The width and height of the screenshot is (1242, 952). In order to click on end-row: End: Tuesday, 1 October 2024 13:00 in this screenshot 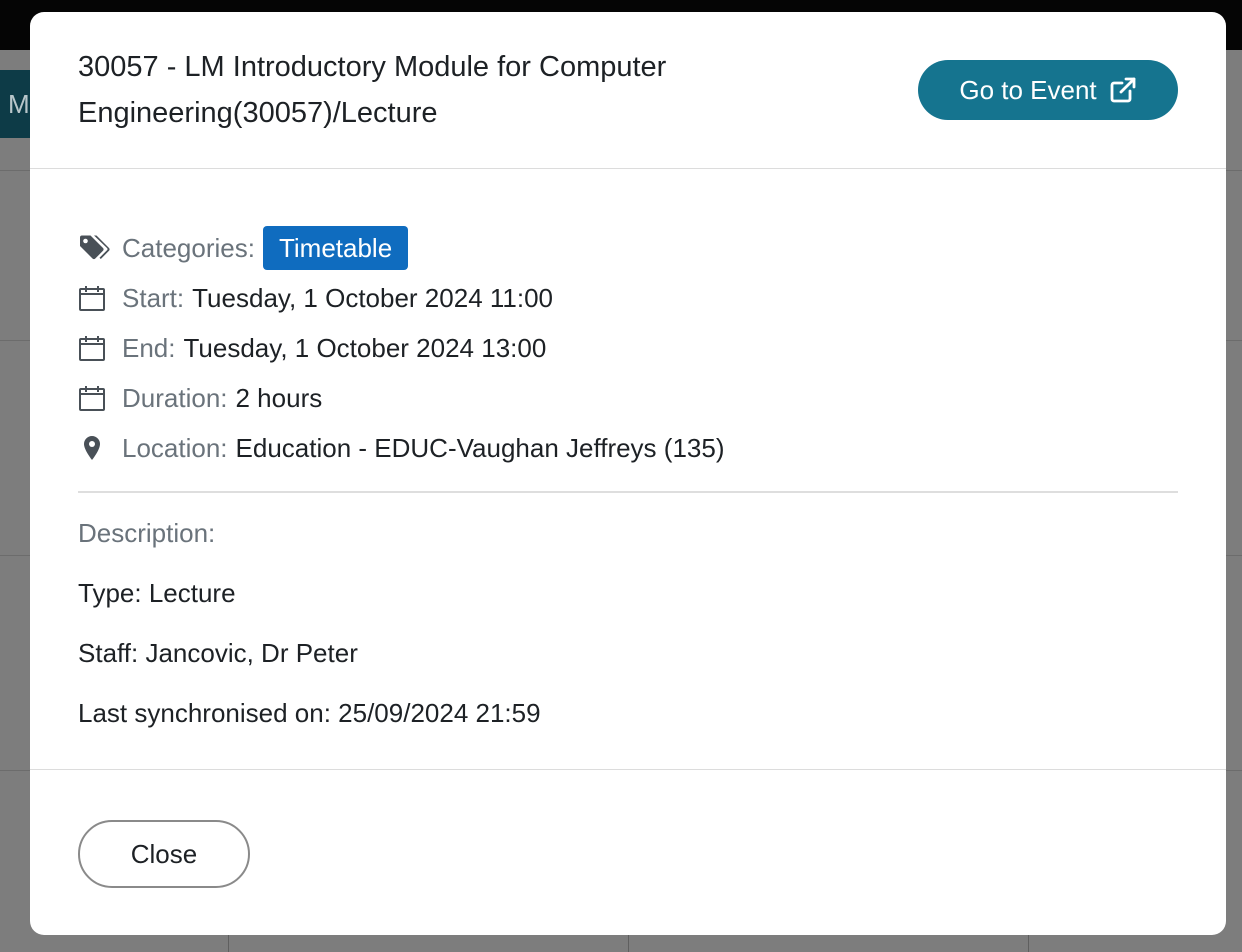, I will do `click(312, 348)`.